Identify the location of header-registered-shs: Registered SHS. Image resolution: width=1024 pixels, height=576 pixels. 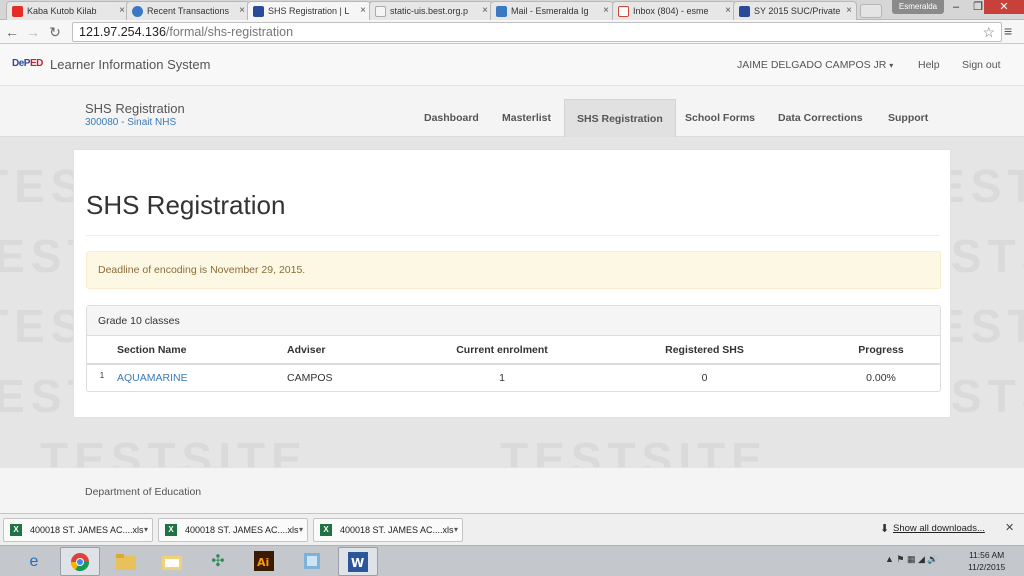
(704, 350).